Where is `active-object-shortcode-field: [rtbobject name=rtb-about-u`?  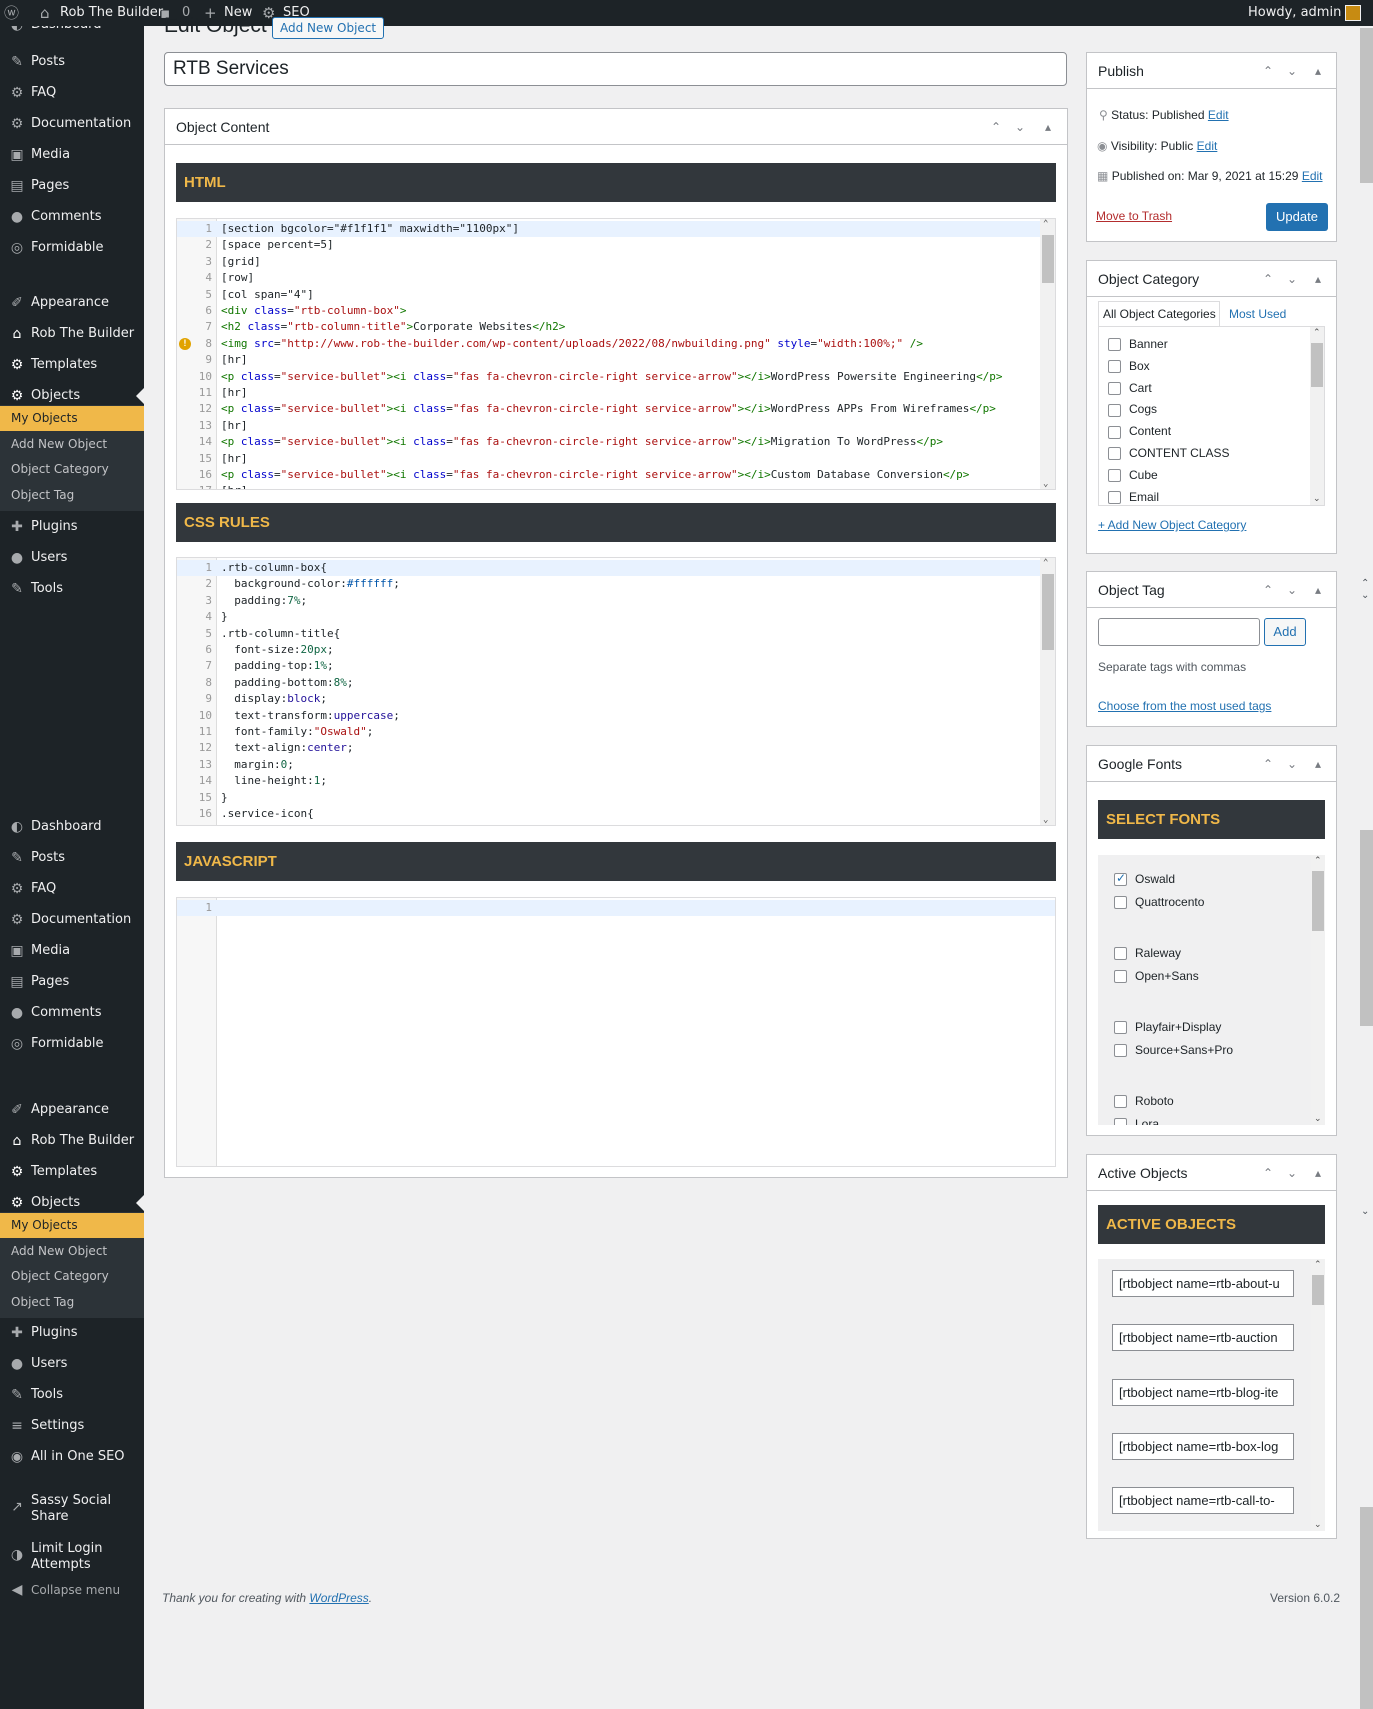
active-object-shortcode-field: [rtbobject name=rtb-about-u is located at coordinates (1203, 1283).